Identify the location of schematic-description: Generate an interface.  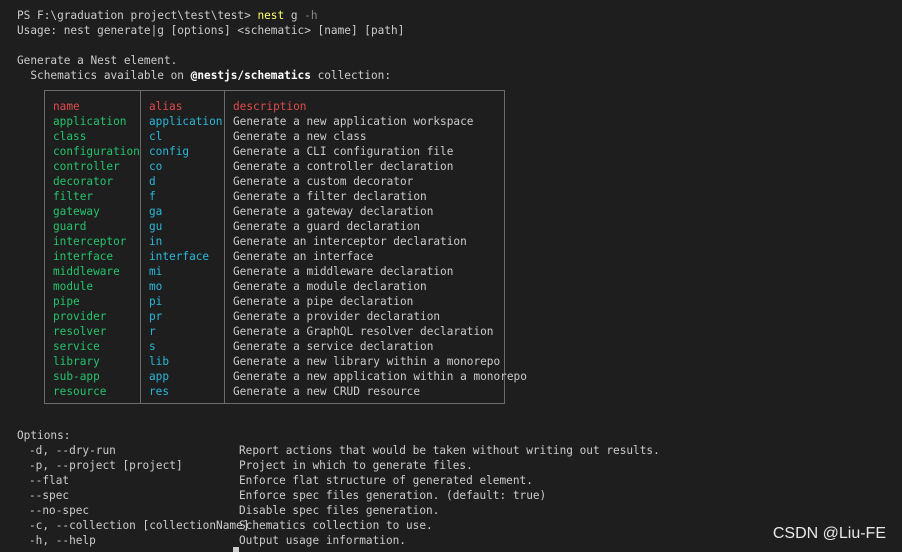
(303, 256).